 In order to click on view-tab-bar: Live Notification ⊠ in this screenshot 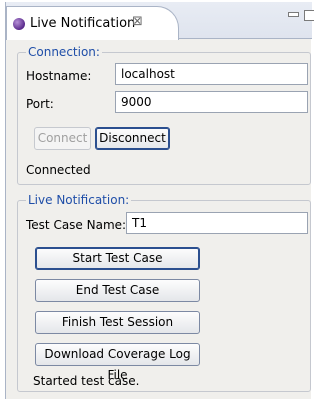, I will do `click(160, 21)`.